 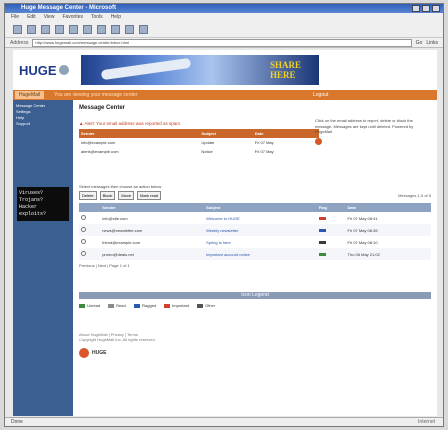 I want to click on sidebar-ad-line: Trojans?, so click(x=31, y=200).